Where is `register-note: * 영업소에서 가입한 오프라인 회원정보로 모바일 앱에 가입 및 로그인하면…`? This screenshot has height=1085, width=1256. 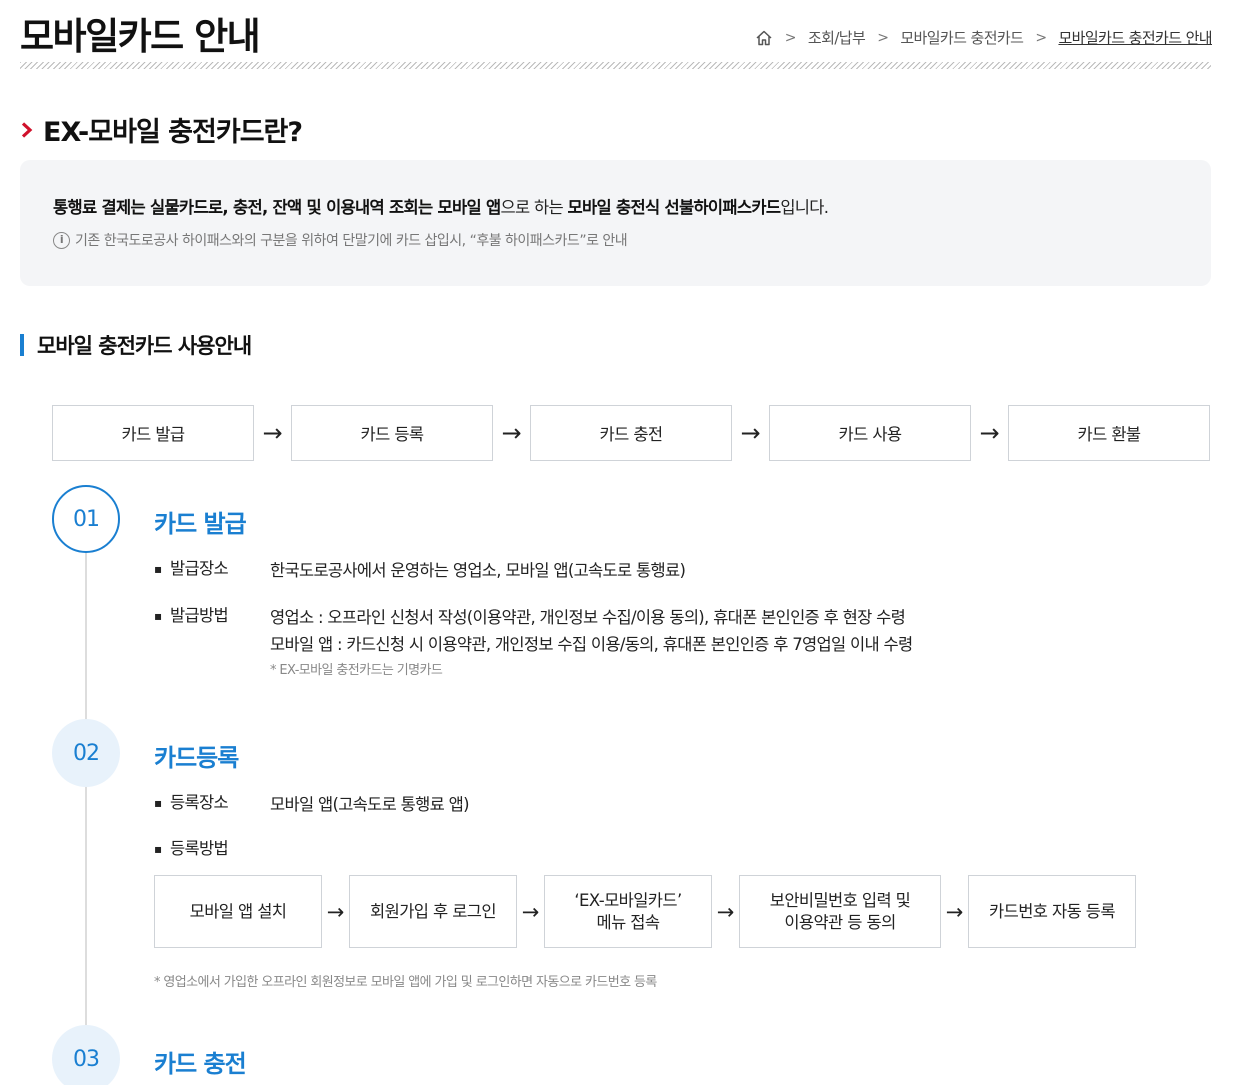 register-note: * 영업소에서 가입한 오프라인 회원정보로 모바일 앱에 가입 및 로그인하면… is located at coordinates (405, 982).